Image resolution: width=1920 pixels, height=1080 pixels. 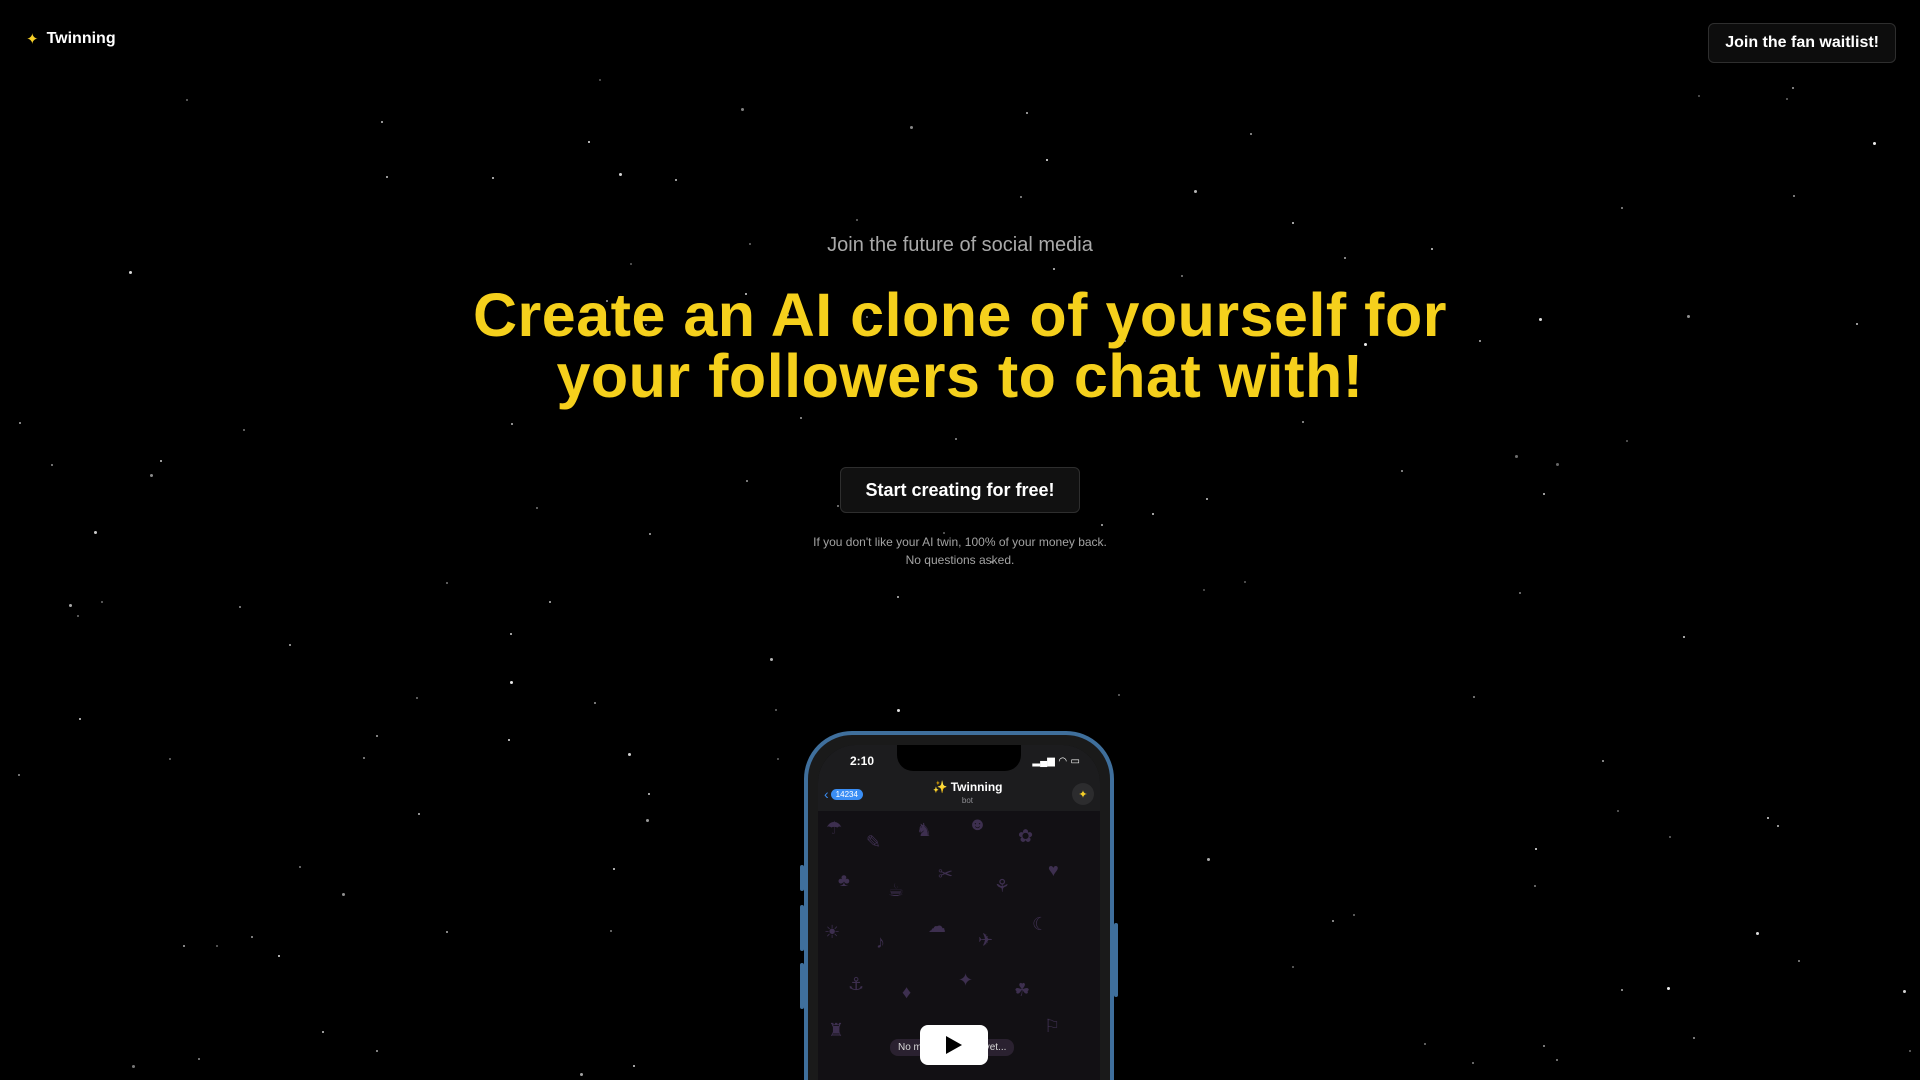 What do you see at coordinates (874, 842) in the screenshot?
I see `doodle-icon: ✎` at bounding box center [874, 842].